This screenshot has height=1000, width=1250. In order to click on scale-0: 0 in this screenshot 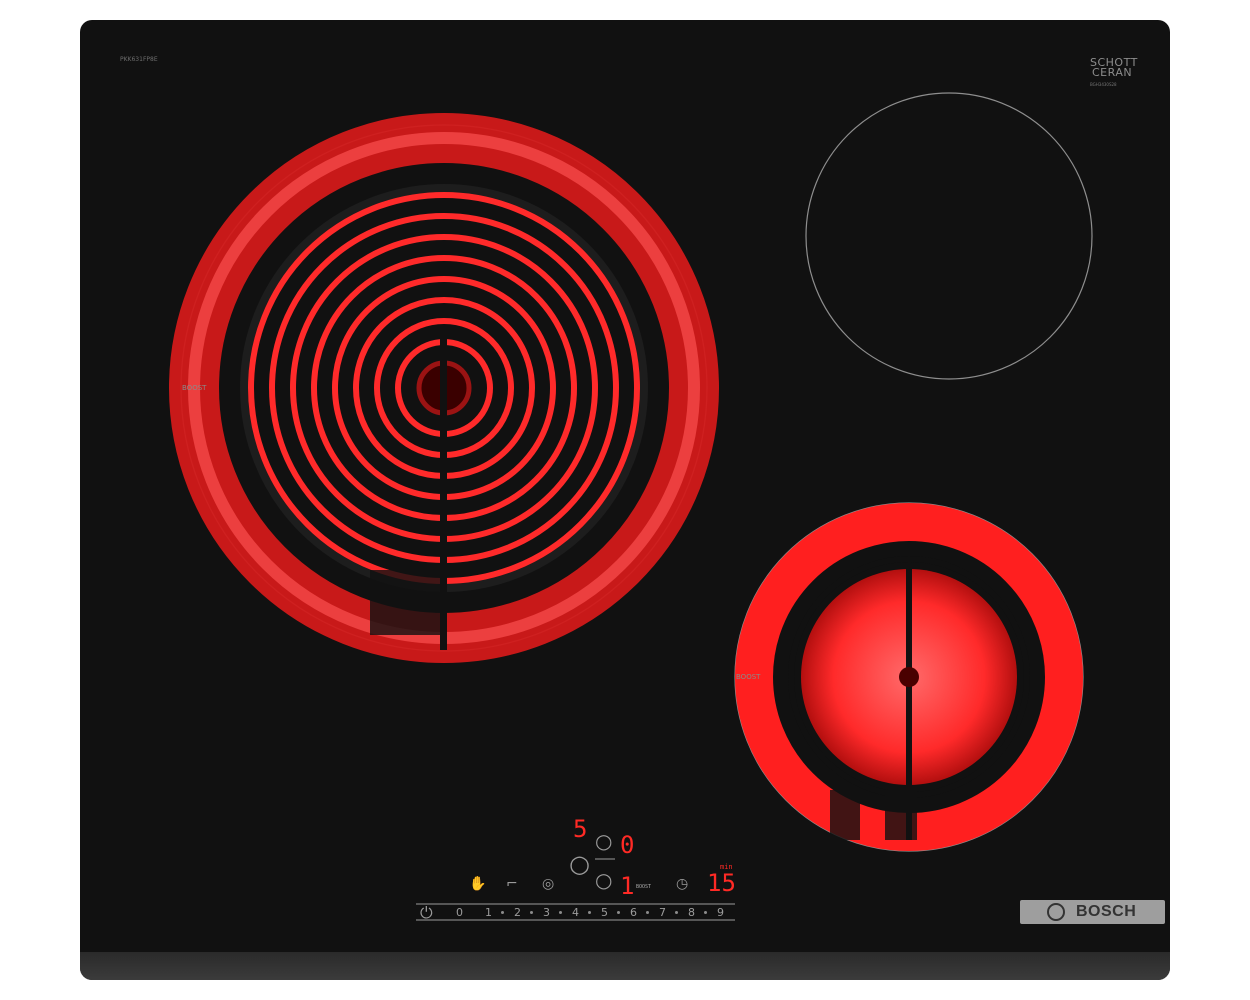, I will do `click(459, 912)`.